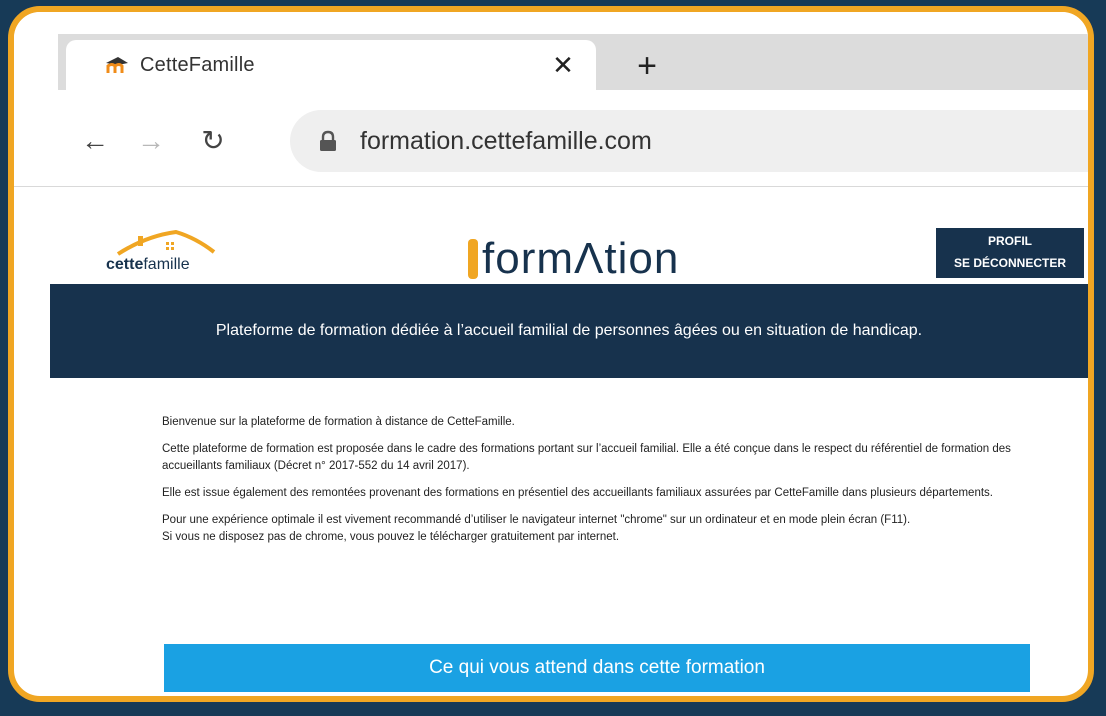 Image resolution: width=1106 pixels, height=716 pixels. Describe the element at coordinates (647, 66) in the screenshot. I see `new-tab-icon: +` at that location.